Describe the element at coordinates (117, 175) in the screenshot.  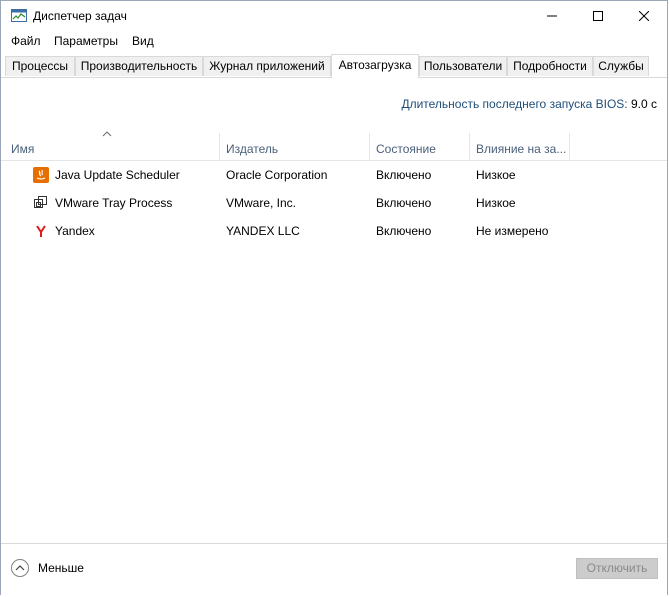
I see `row-name: Java Update Scheduler` at that location.